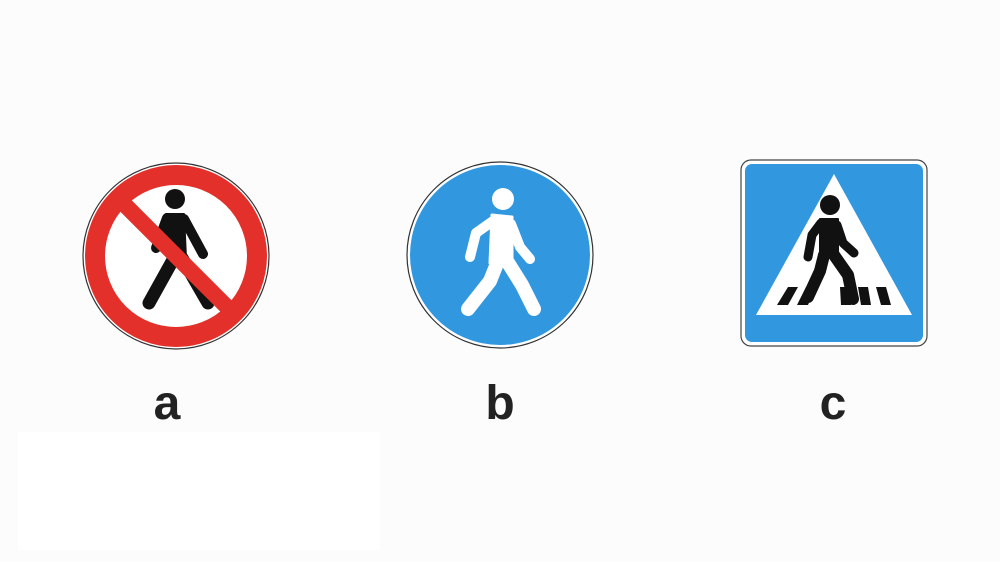 The image size is (1000, 562). I want to click on pedestrian-crossing-sign-icon, so click(834, 253).